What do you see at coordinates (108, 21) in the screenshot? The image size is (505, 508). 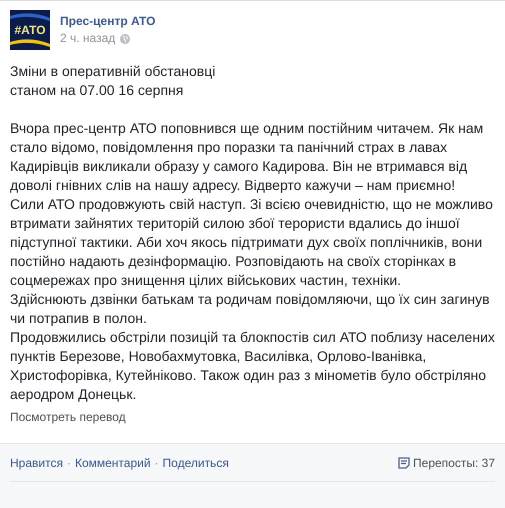 I see `author-name: Прес-центр АТО` at bounding box center [108, 21].